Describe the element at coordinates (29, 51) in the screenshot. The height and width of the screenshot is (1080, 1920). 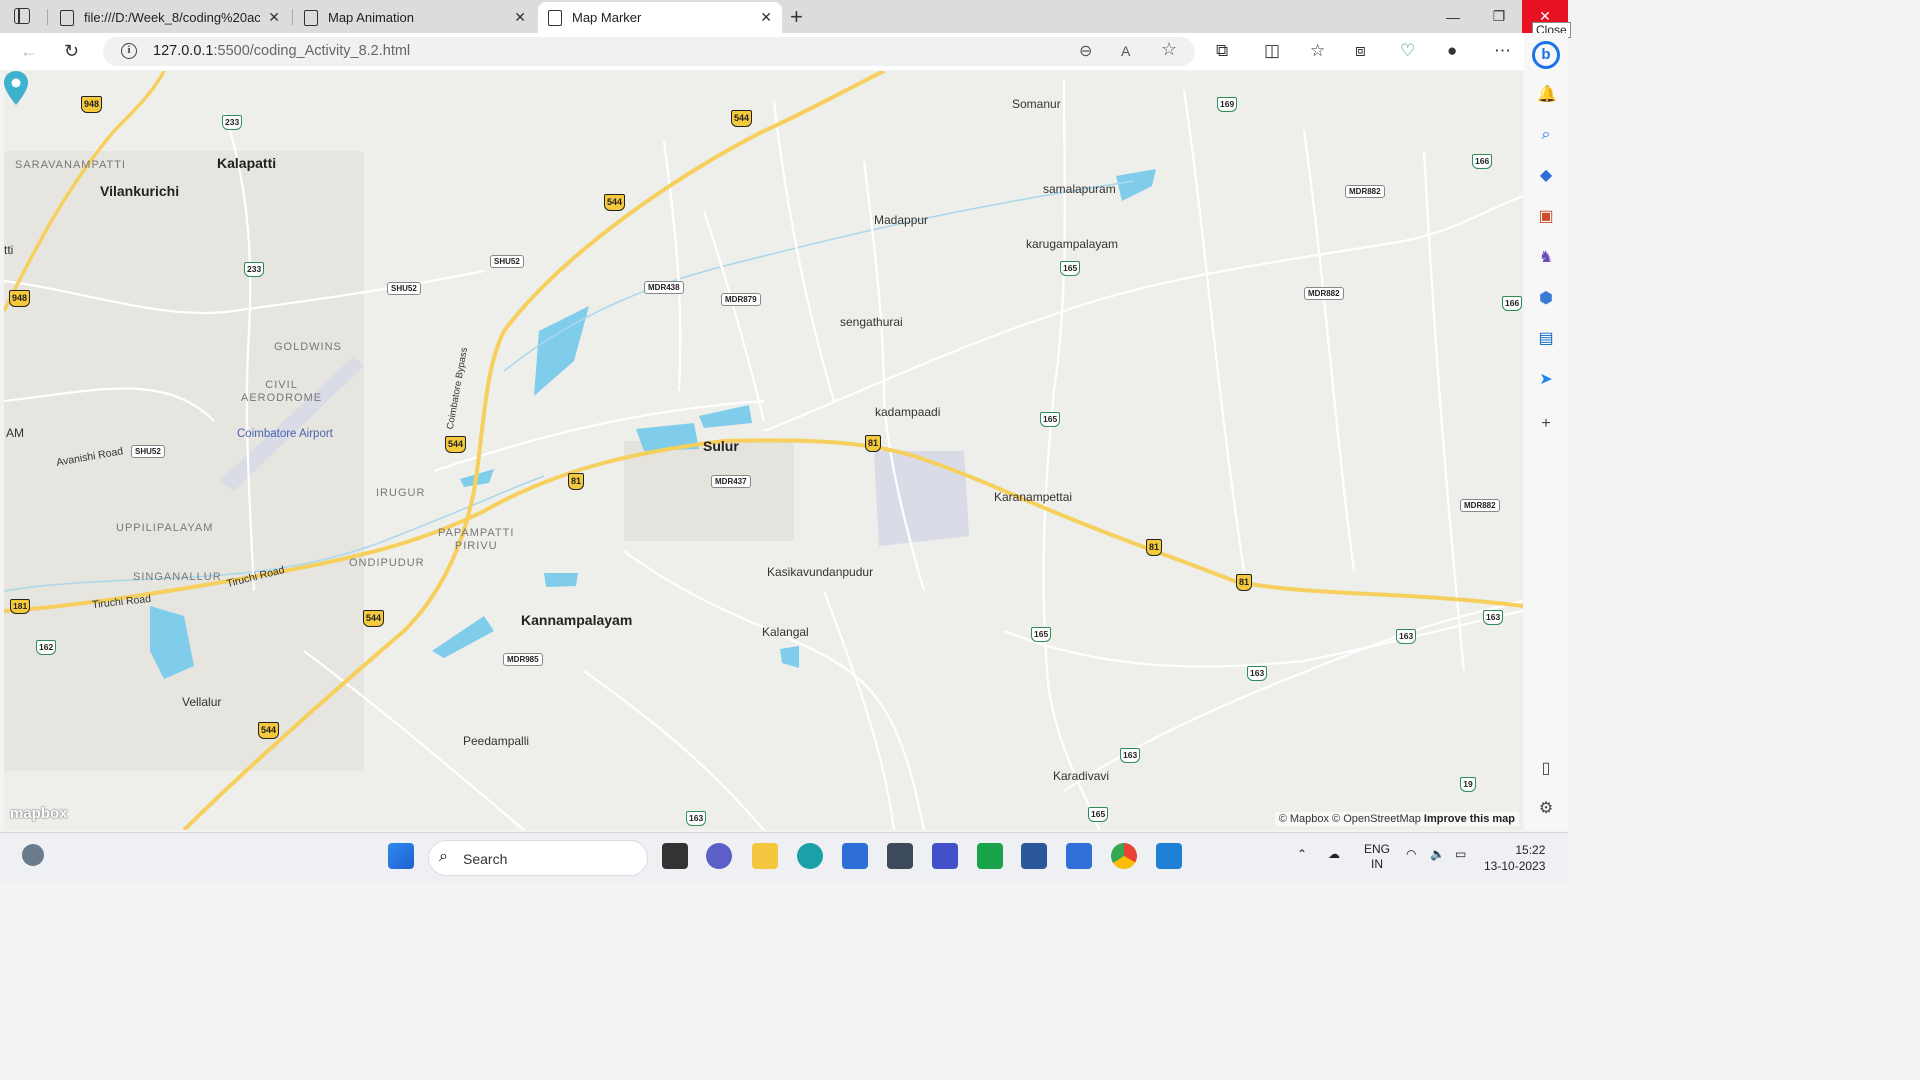
I see `back-button: ←` at that location.